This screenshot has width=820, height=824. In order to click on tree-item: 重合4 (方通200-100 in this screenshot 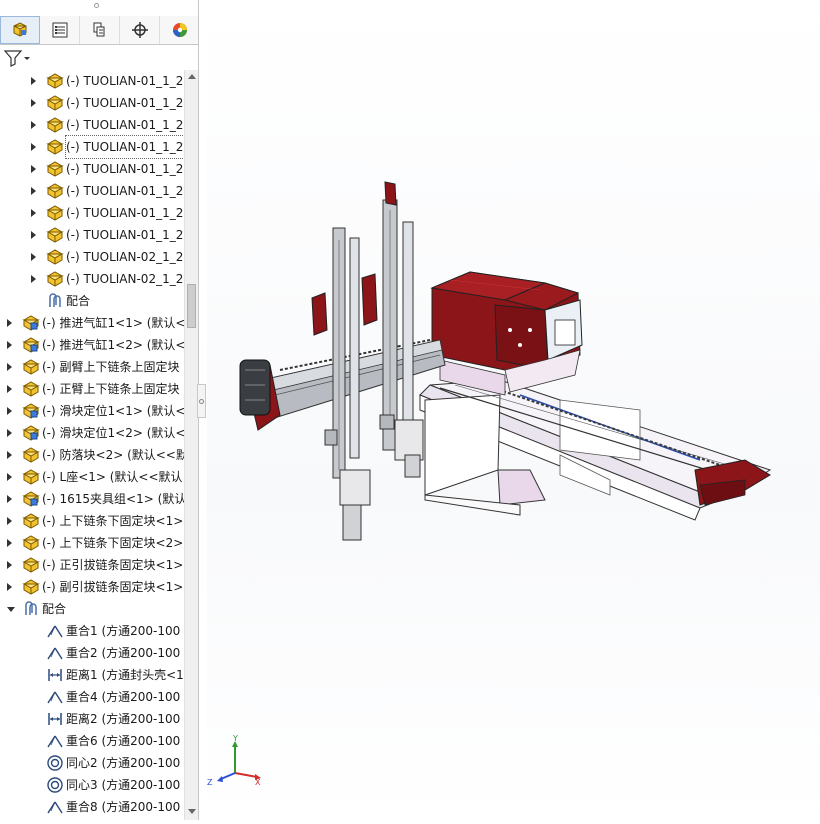, I will do `click(92, 697)`.